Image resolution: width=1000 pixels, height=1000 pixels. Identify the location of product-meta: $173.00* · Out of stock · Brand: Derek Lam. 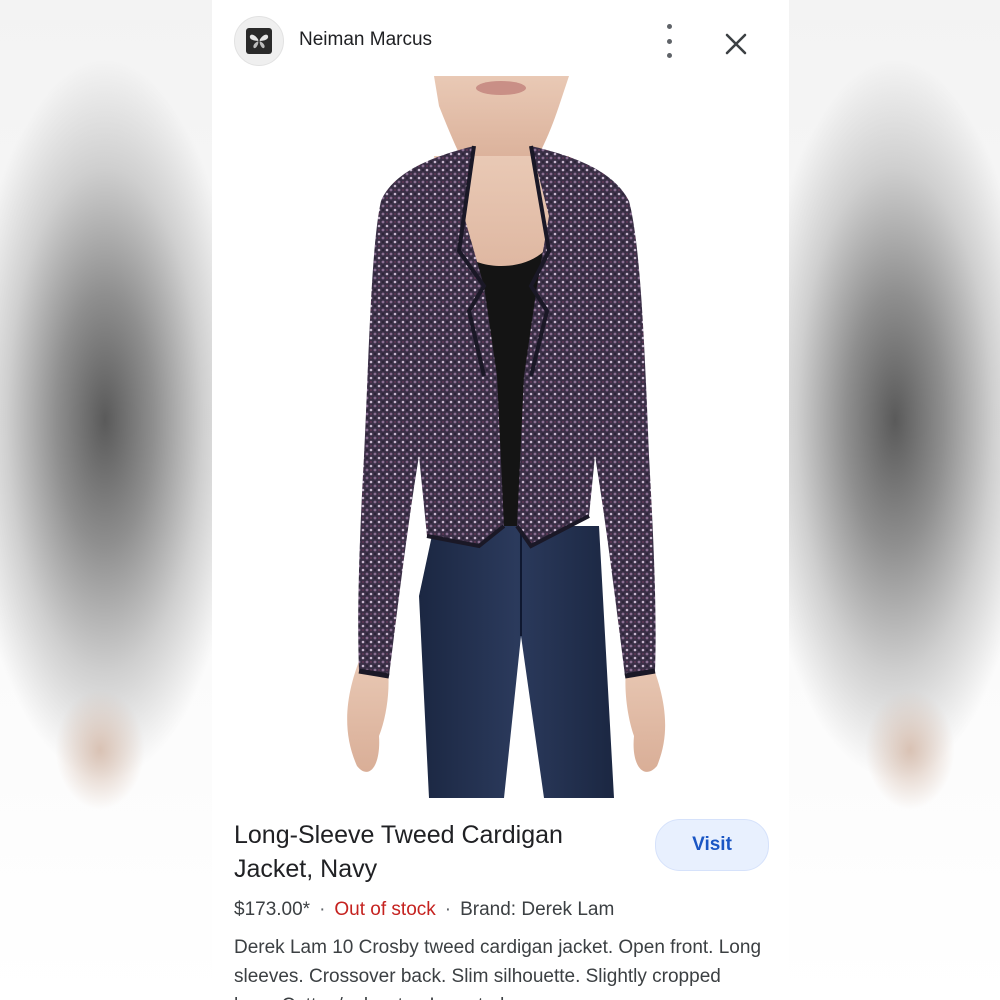
(424, 910).